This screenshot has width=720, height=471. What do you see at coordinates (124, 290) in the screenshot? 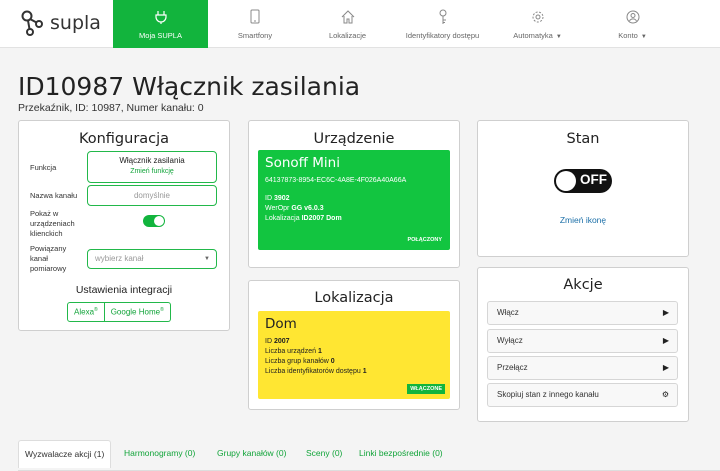
I see `integrations-title: Ustawienia integracji` at bounding box center [124, 290].